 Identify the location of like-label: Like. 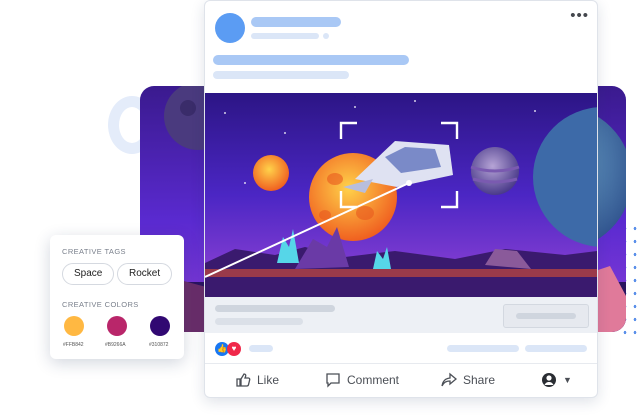
(268, 380).